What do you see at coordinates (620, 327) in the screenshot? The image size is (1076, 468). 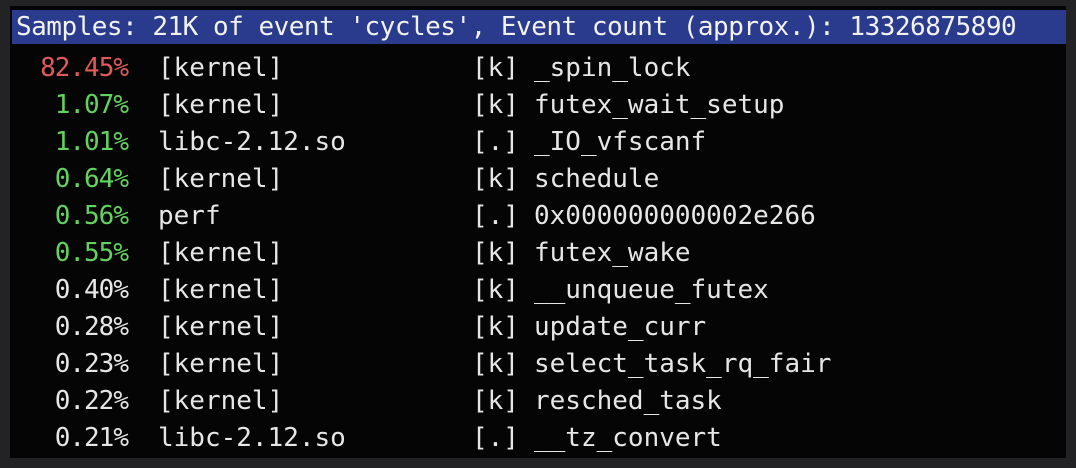 I see `symbol-name: update_curr` at bounding box center [620, 327].